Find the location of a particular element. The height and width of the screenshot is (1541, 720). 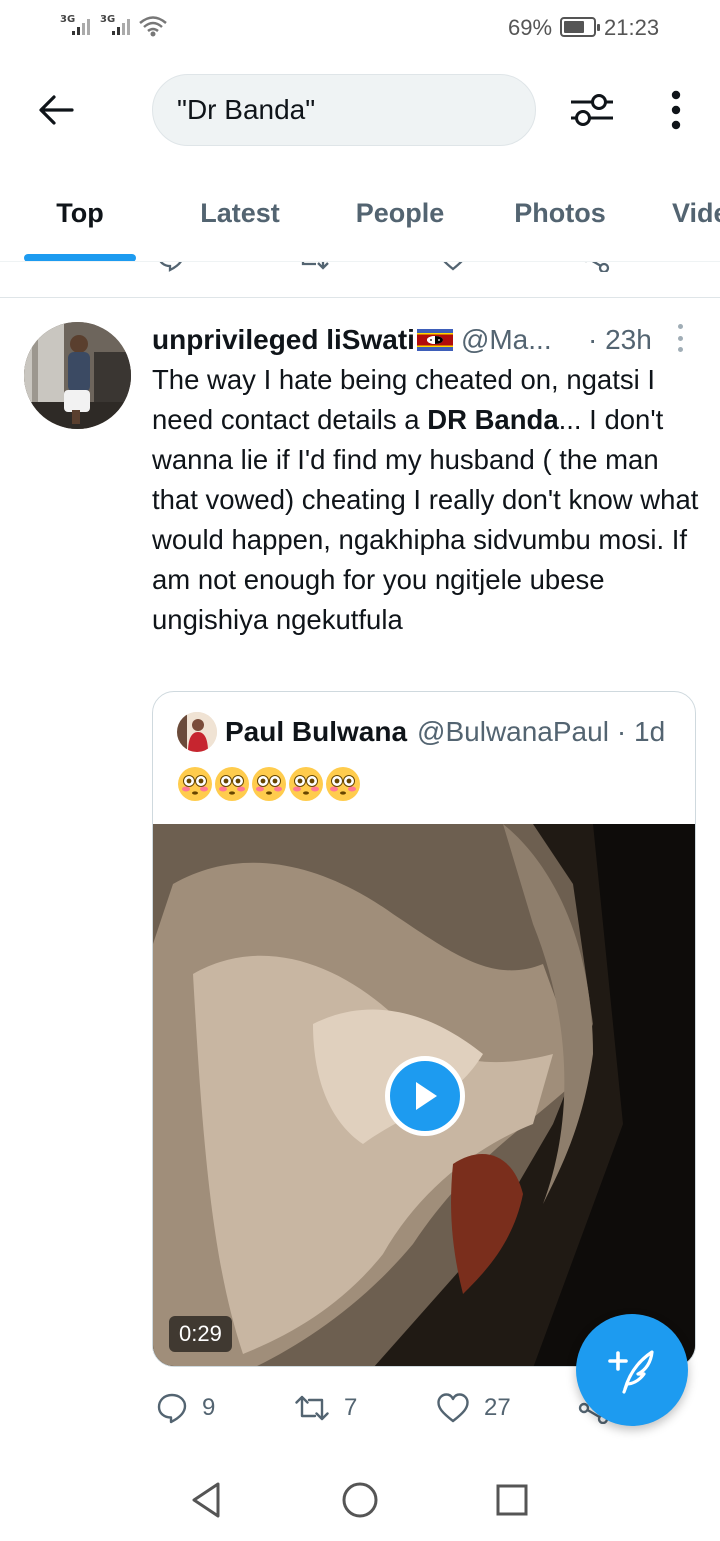

tab-latest: Latest is located at coordinates (240, 215).